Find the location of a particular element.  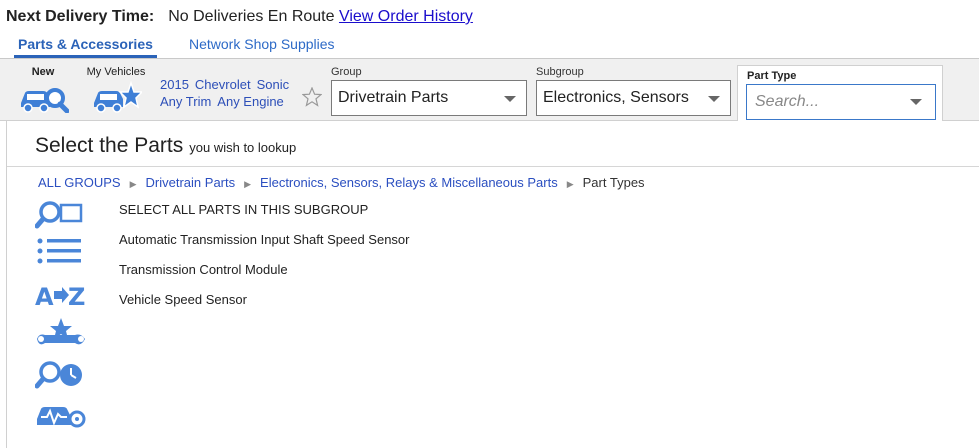

wrench-star-icon is located at coordinates (61, 334).